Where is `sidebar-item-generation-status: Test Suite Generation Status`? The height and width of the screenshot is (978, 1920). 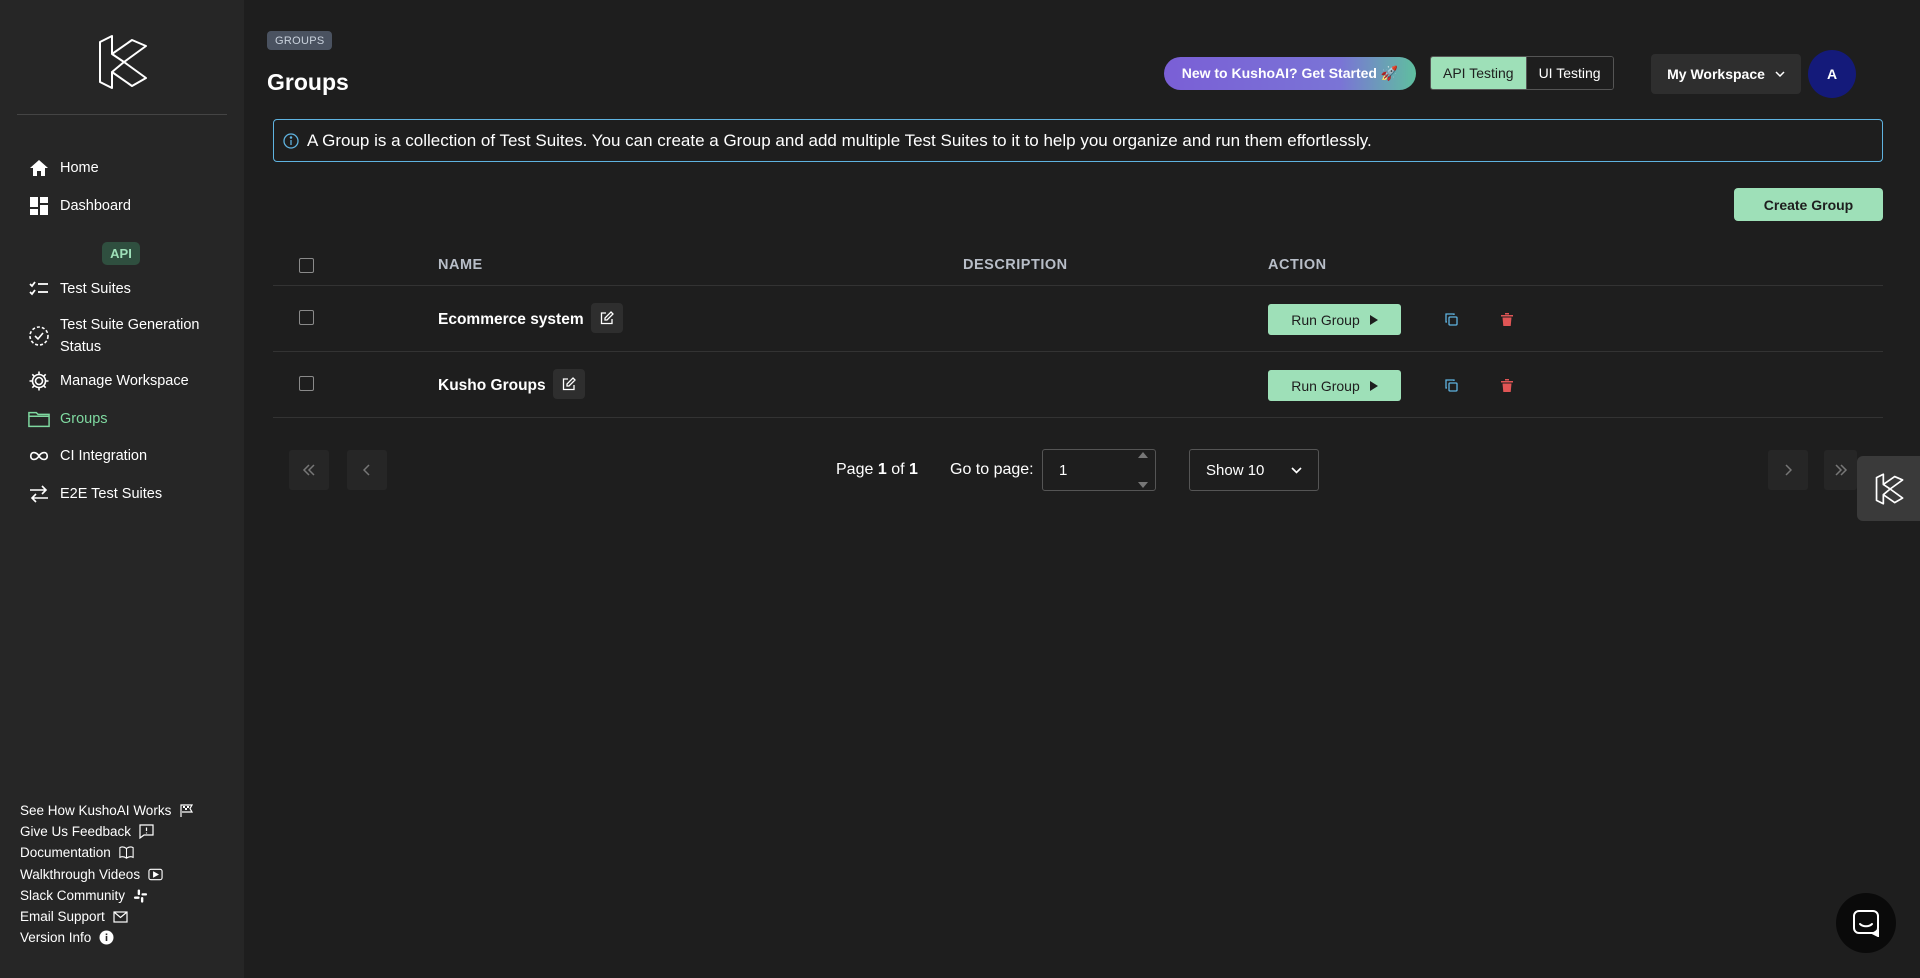
sidebar-item-generation-status: Test Suite Generation Status is located at coordinates (128, 336).